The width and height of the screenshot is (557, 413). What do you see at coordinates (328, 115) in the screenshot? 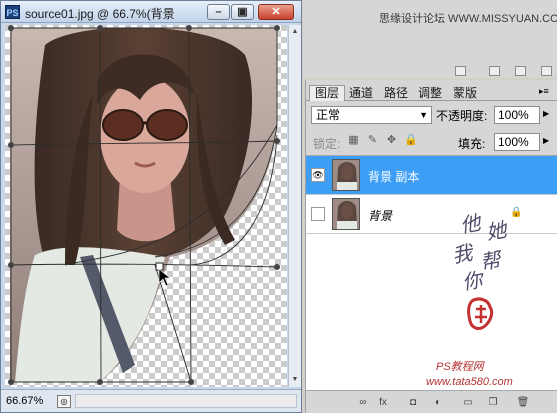
I see `blend-mode-value: 正常` at bounding box center [328, 115].